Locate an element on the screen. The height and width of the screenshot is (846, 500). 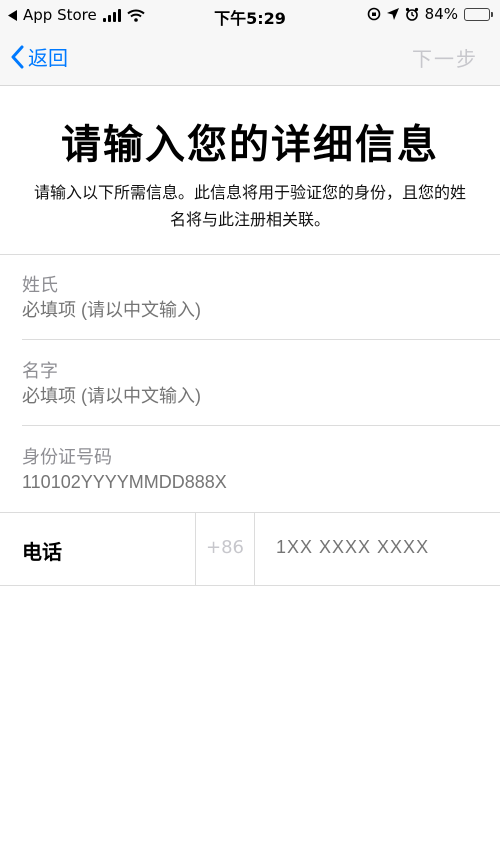
phone-input is located at coordinates (381, 547).